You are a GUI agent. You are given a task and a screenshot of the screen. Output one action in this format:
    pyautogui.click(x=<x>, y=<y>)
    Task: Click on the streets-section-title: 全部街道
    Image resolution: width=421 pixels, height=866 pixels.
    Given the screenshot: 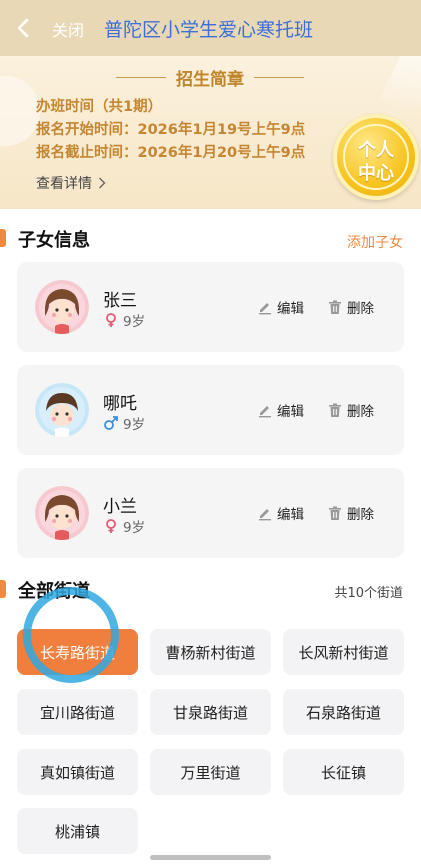 What is the action you would take?
    pyautogui.click(x=54, y=591)
    